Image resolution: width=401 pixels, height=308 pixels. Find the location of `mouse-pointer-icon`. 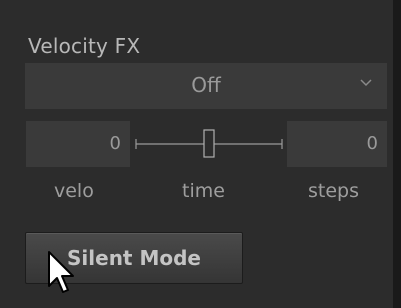

mouse-pointer-icon is located at coordinates (61, 272).